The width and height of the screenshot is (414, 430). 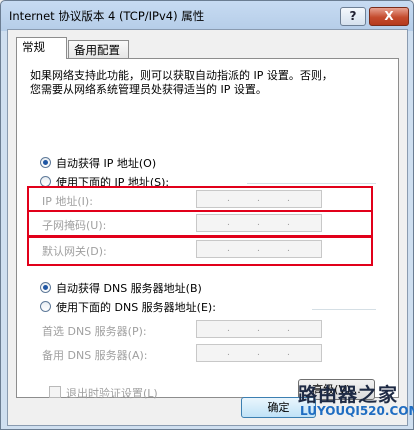 I want to click on help-button: ?, so click(x=353, y=16).